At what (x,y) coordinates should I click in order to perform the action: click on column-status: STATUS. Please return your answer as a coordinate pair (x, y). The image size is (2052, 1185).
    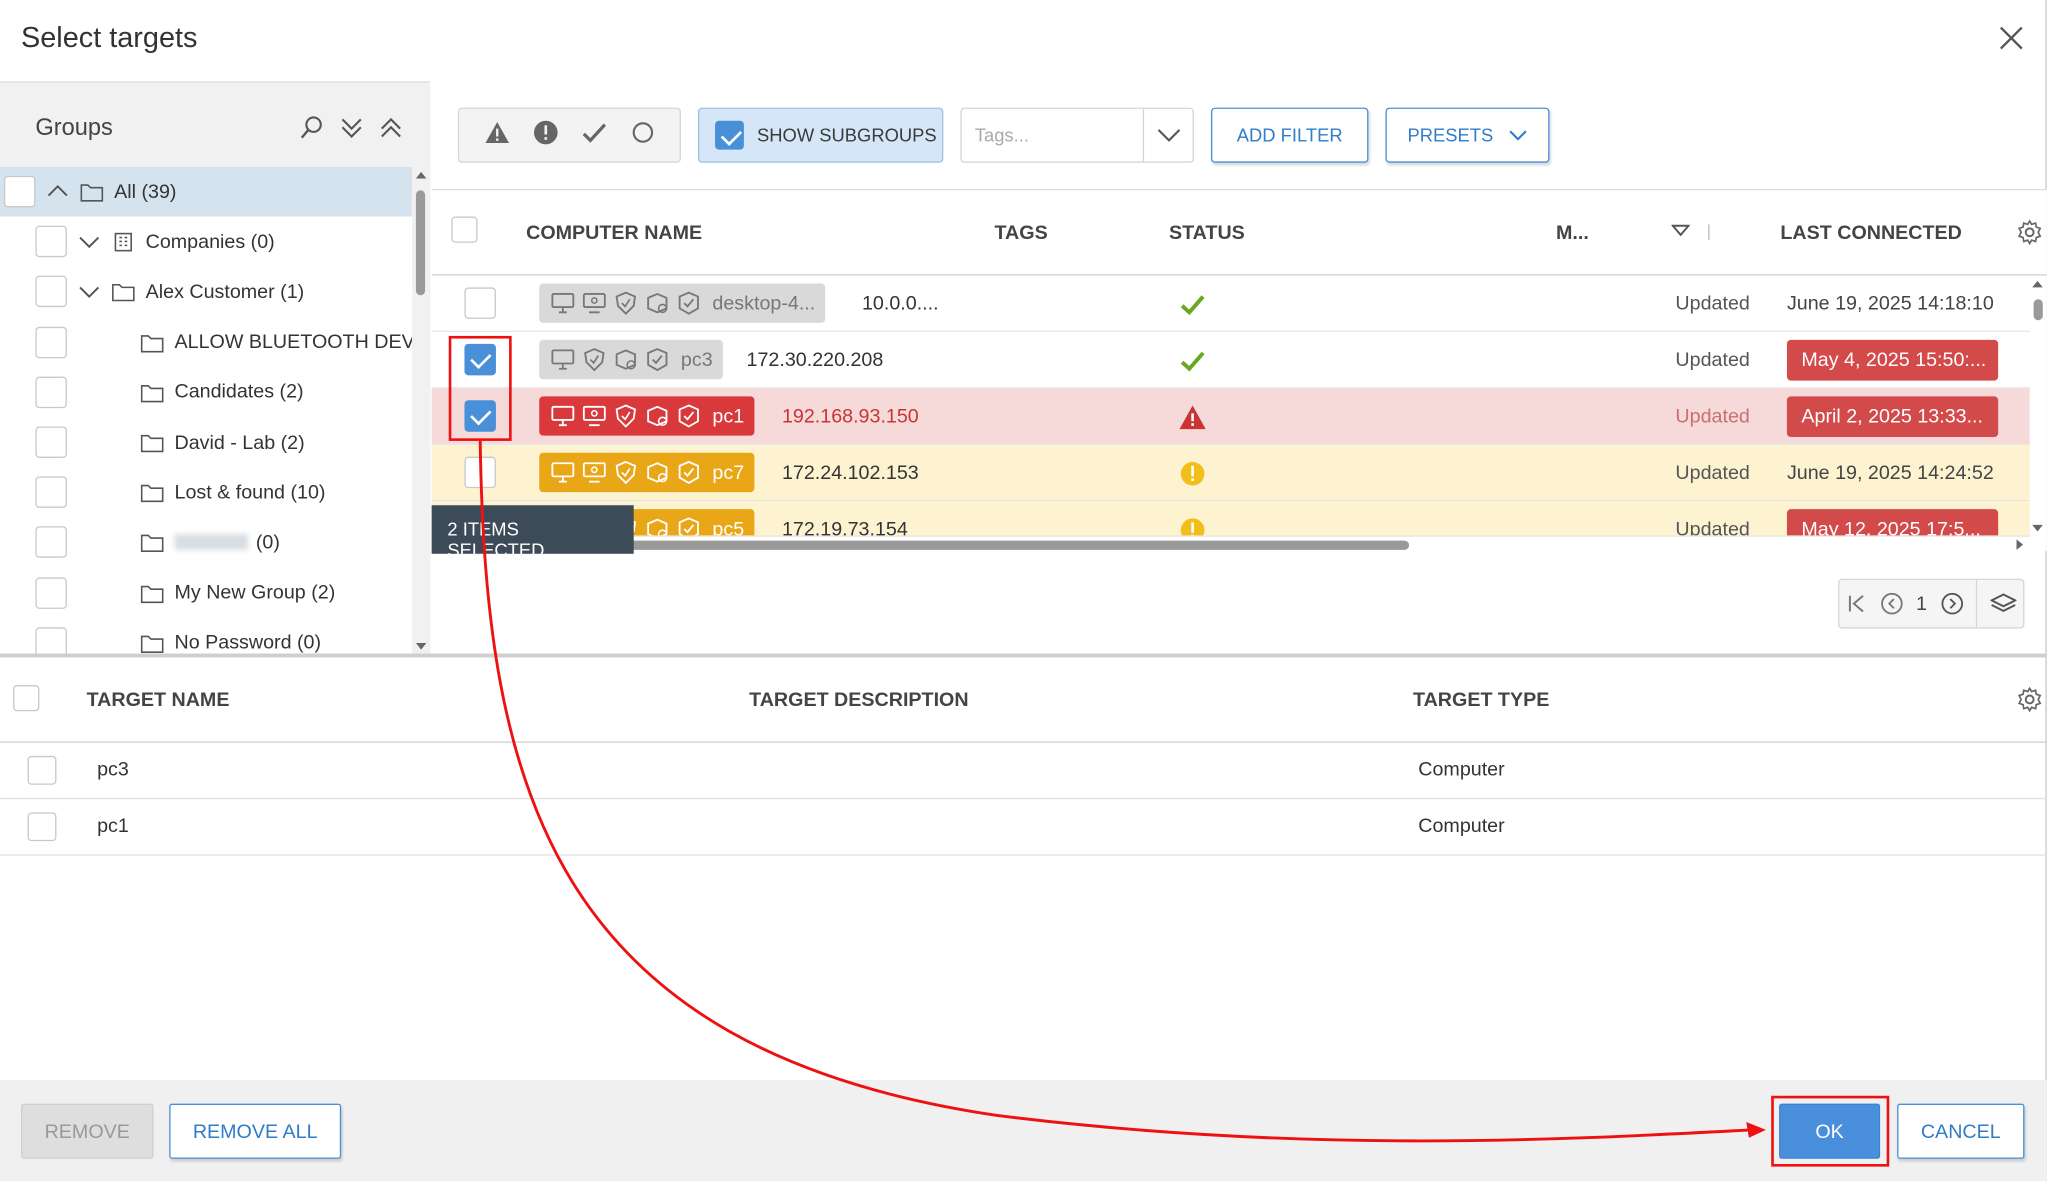
    Looking at the image, I should click on (1207, 233).